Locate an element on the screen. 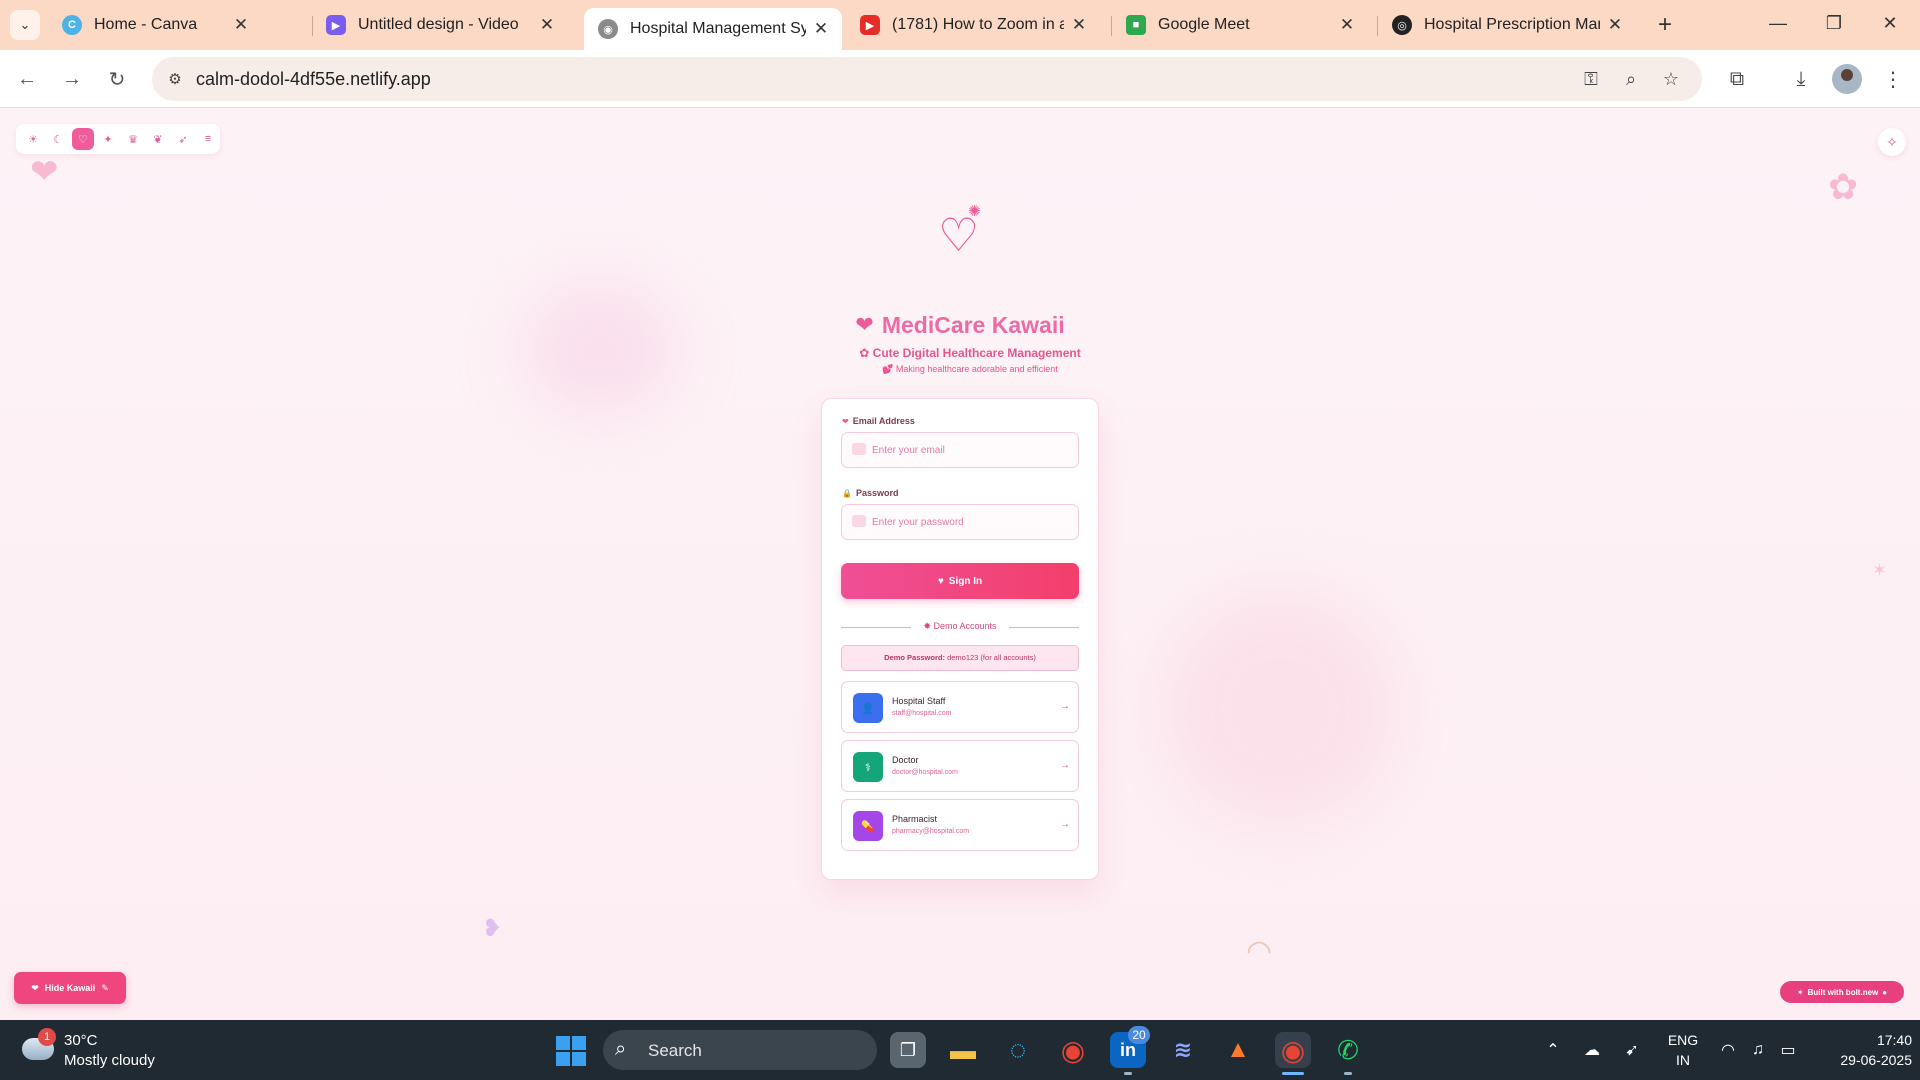 Image resolution: width=1920 pixels, height=1080 pixels. tab-hospital-management: ◉ Hospital Management Syst ✕ is located at coordinates (713, 29).